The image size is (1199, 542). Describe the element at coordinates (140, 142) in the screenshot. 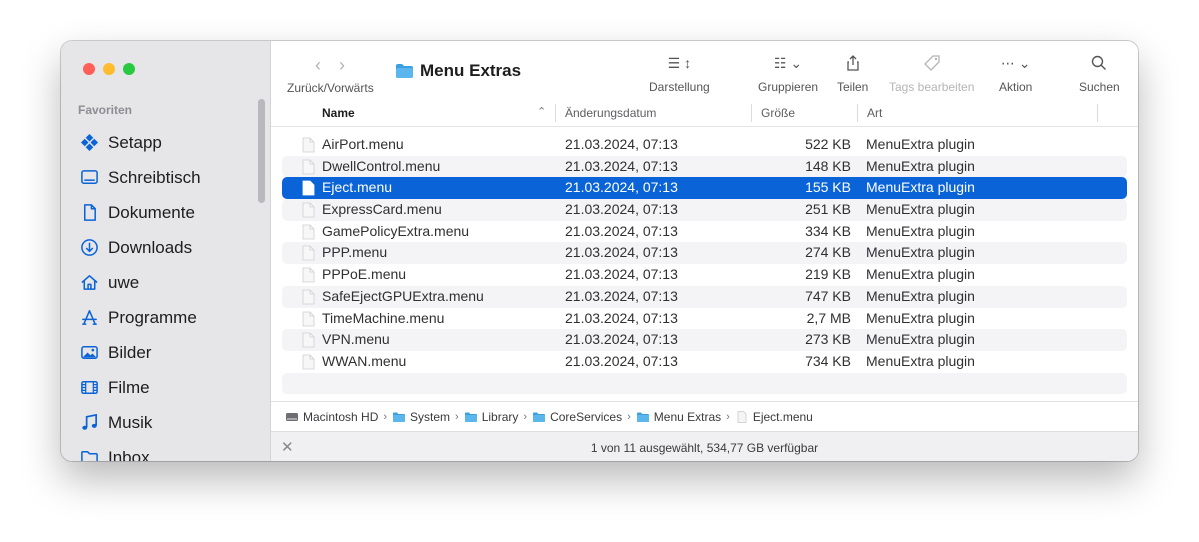

I see `sidebar-item-setapp: Setapp` at that location.